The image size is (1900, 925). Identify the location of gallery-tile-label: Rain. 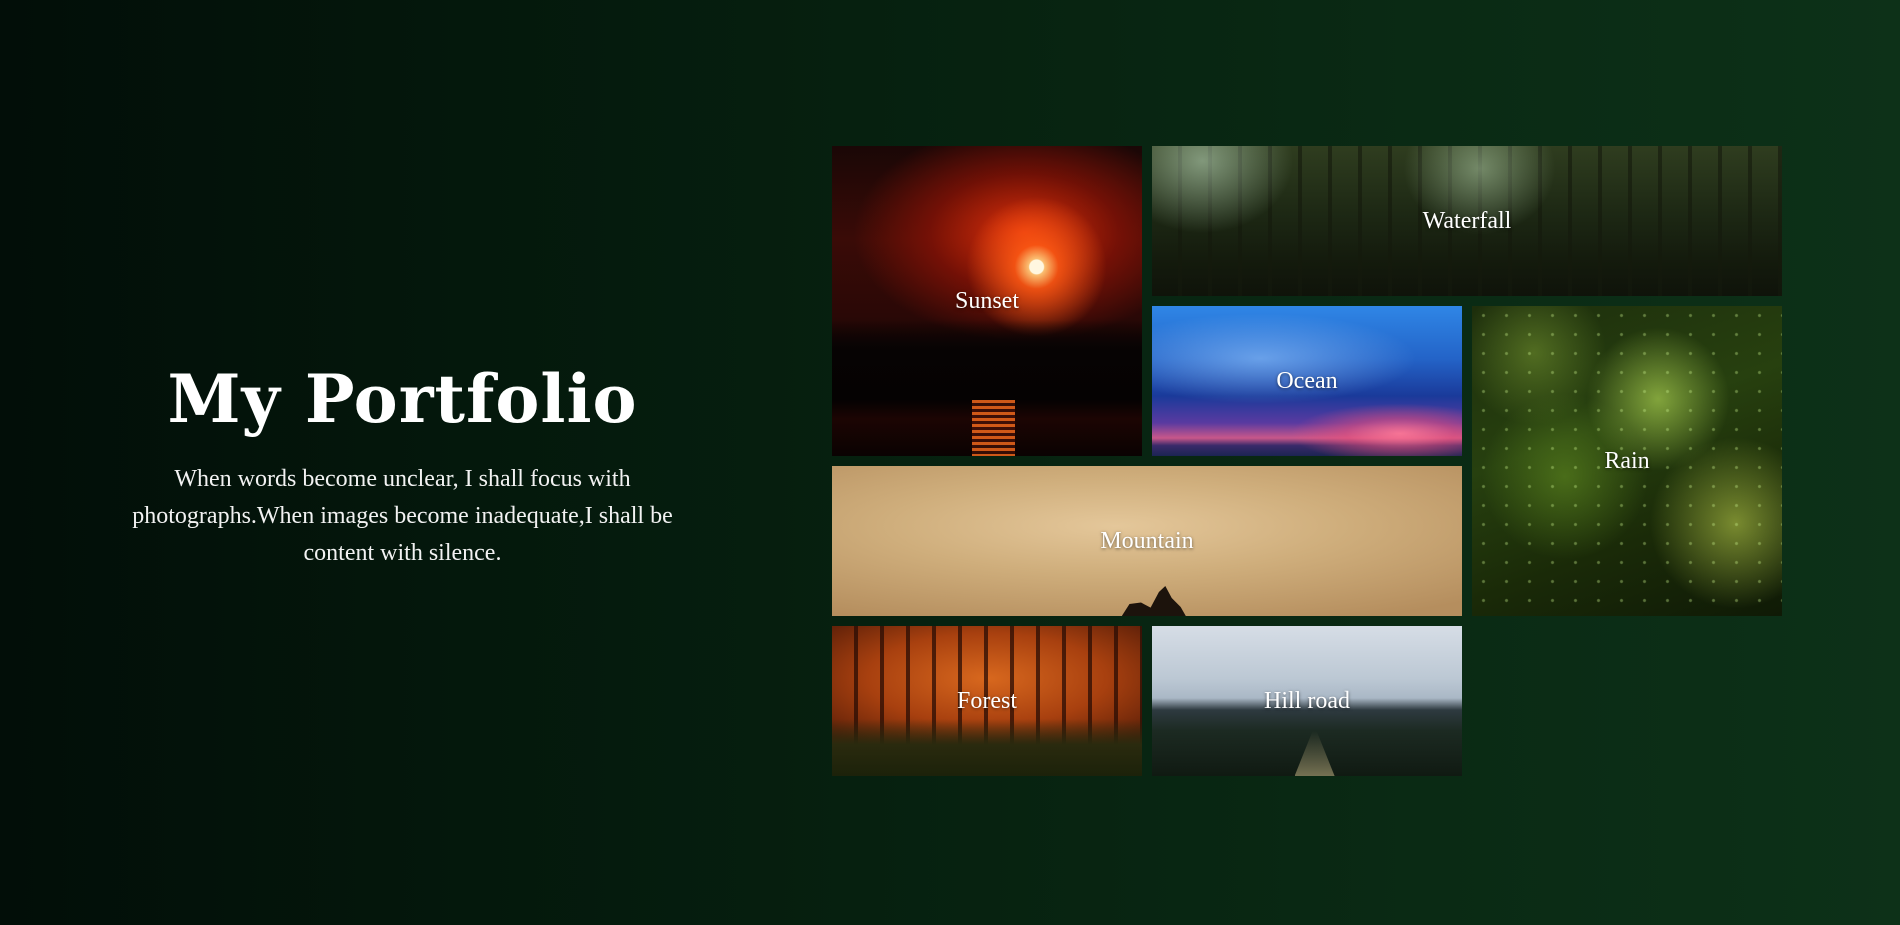
(1627, 460).